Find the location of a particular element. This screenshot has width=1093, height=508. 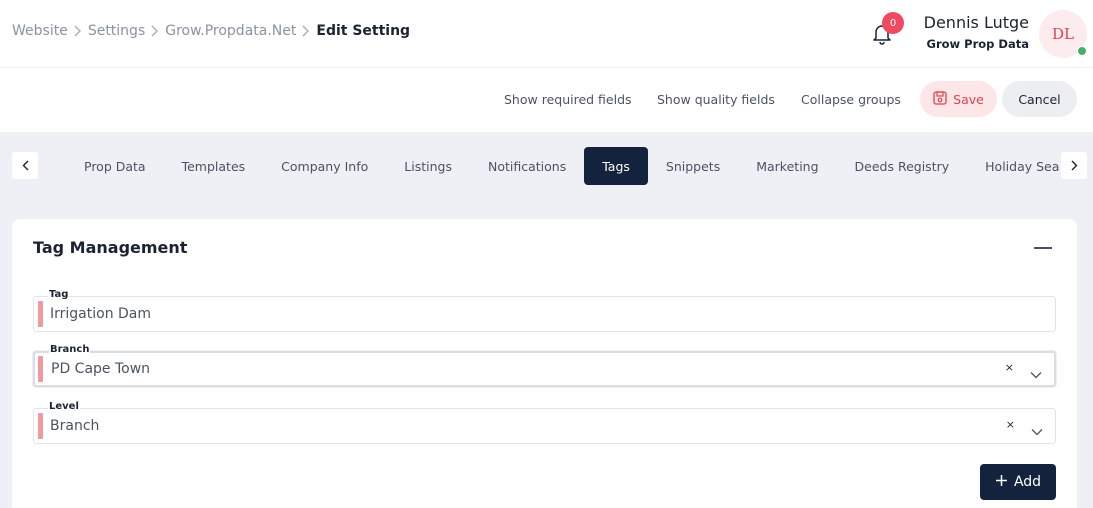

add-tag-button: Add is located at coordinates (1018, 482).